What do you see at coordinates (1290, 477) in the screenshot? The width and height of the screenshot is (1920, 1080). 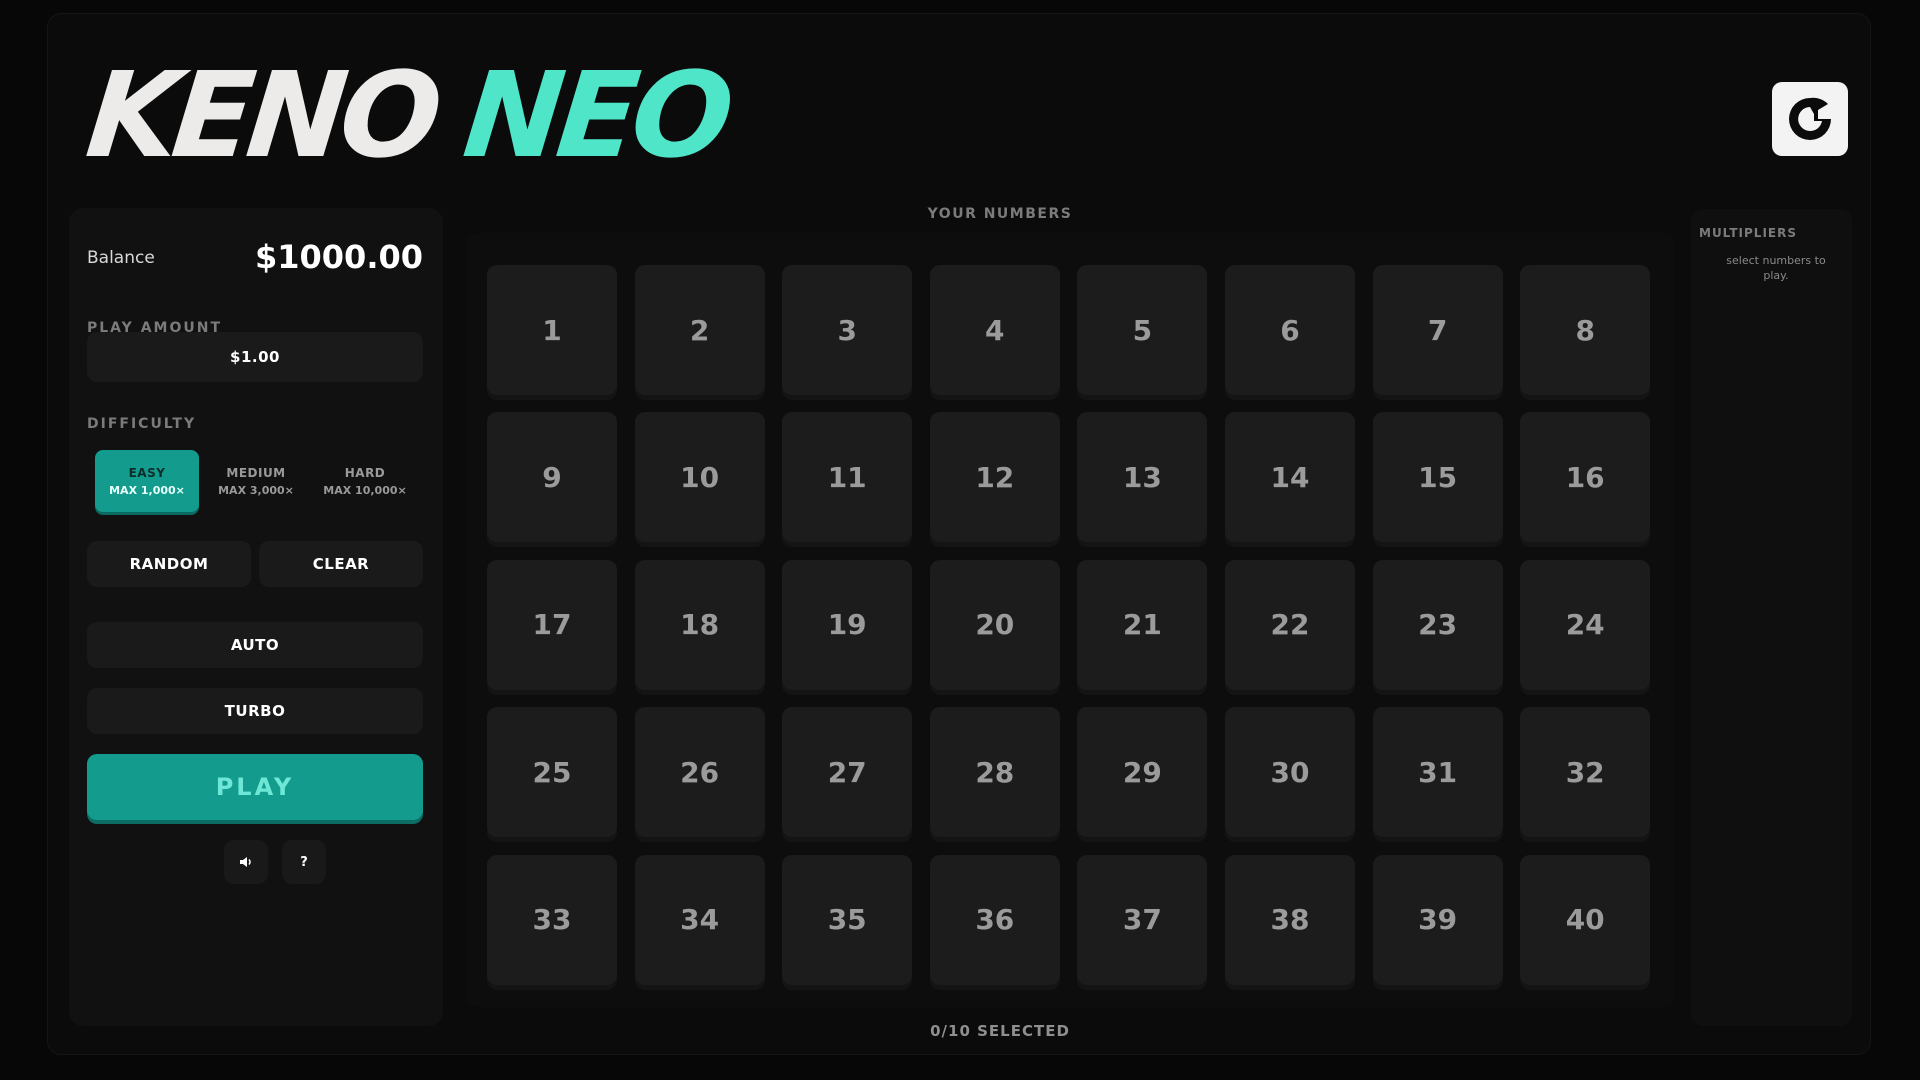 I see `number-tile: 14` at bounding box center [1290, 477].